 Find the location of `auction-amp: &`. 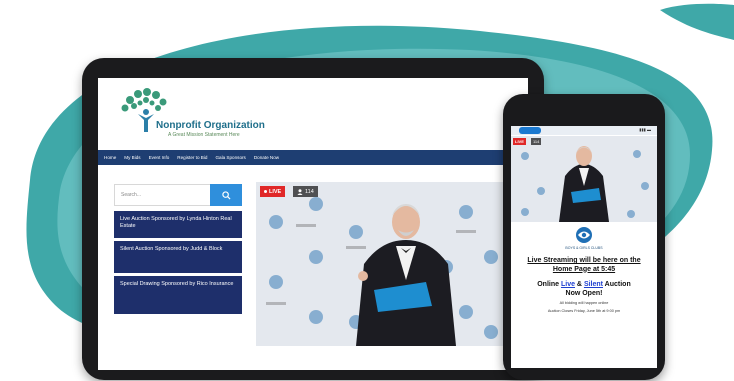

auction-amp: & is located at coordinates (579, 284).